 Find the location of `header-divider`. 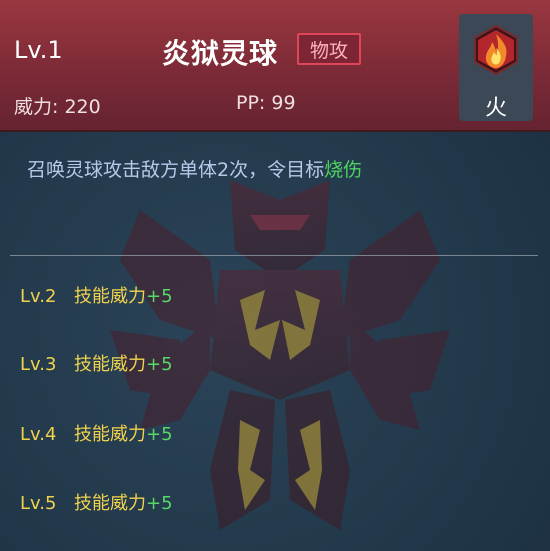

header-divider is located at coordinates (275, 131).